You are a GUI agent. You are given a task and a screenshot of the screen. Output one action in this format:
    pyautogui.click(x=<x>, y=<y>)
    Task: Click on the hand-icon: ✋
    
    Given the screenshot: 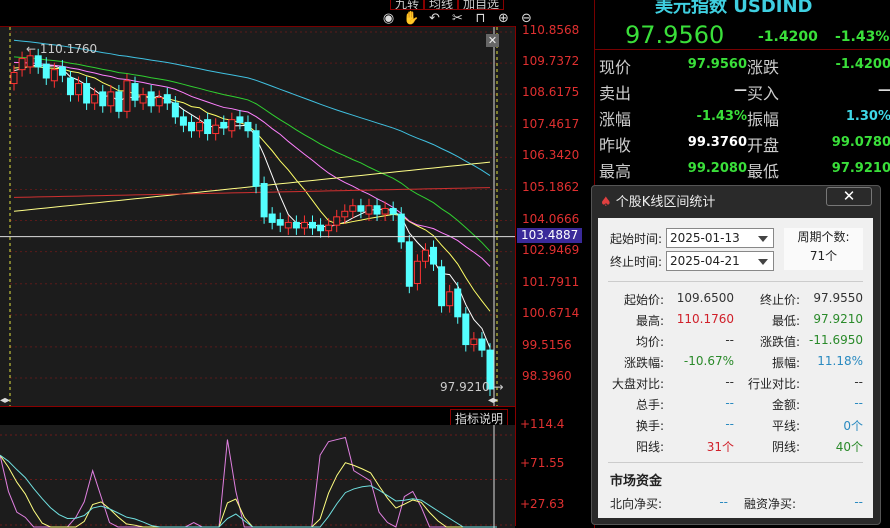 What is the action you would take?
    pyautogui.click(x=411, y=19)
    